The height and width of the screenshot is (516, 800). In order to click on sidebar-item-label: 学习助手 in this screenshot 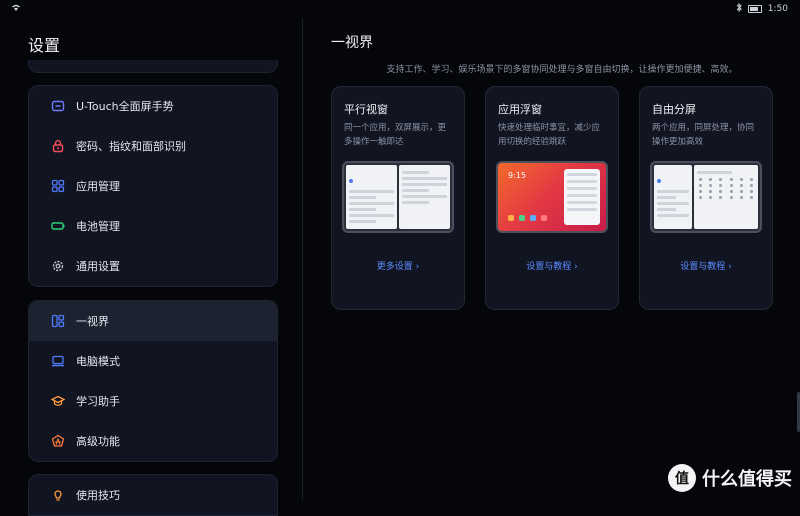, I will do `click(98, 401)`.